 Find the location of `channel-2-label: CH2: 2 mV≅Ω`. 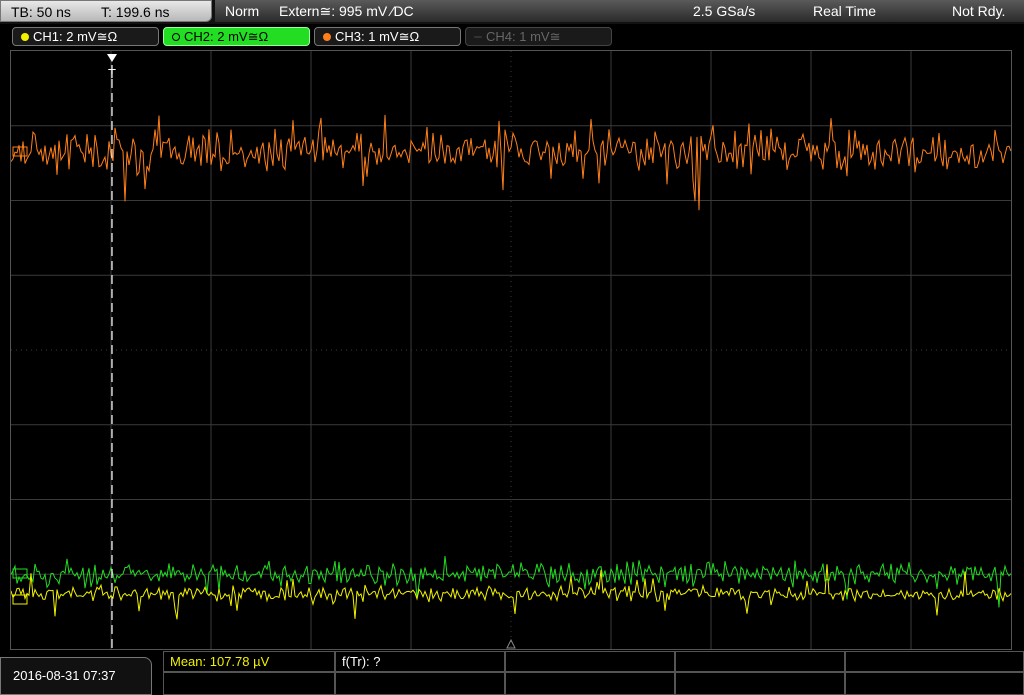

channel-2-label: CH2: 2 mV≅Ω is located at coordinates (226, 36).